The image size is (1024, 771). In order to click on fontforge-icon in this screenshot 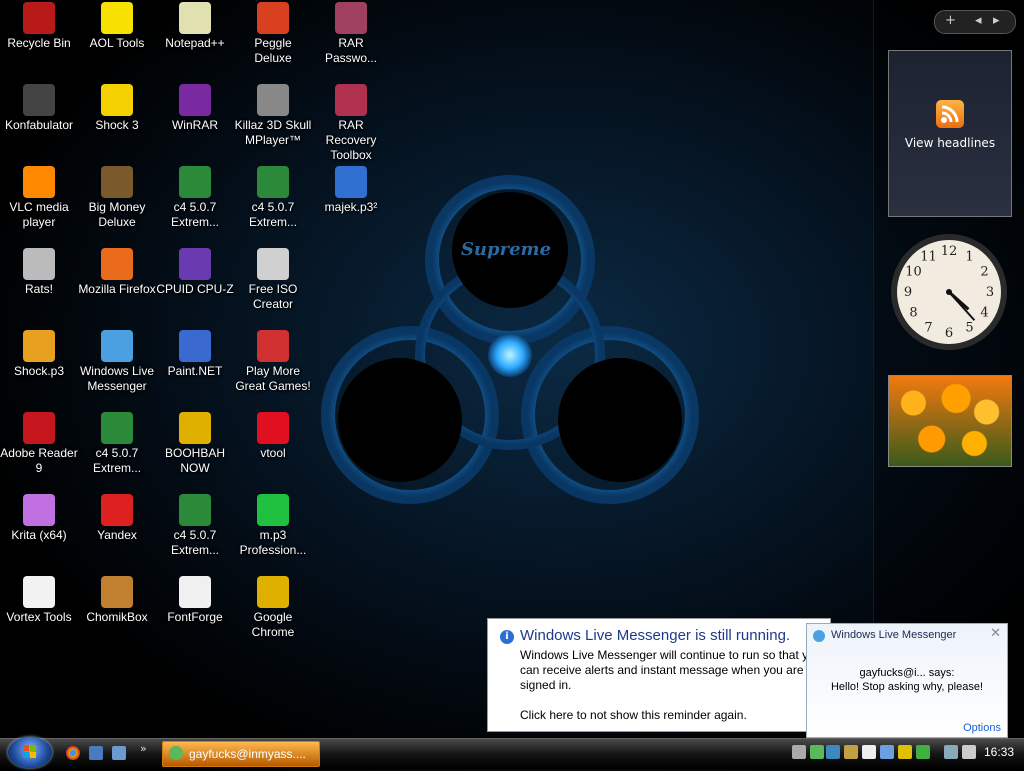, I will do `click(195, 592)`.